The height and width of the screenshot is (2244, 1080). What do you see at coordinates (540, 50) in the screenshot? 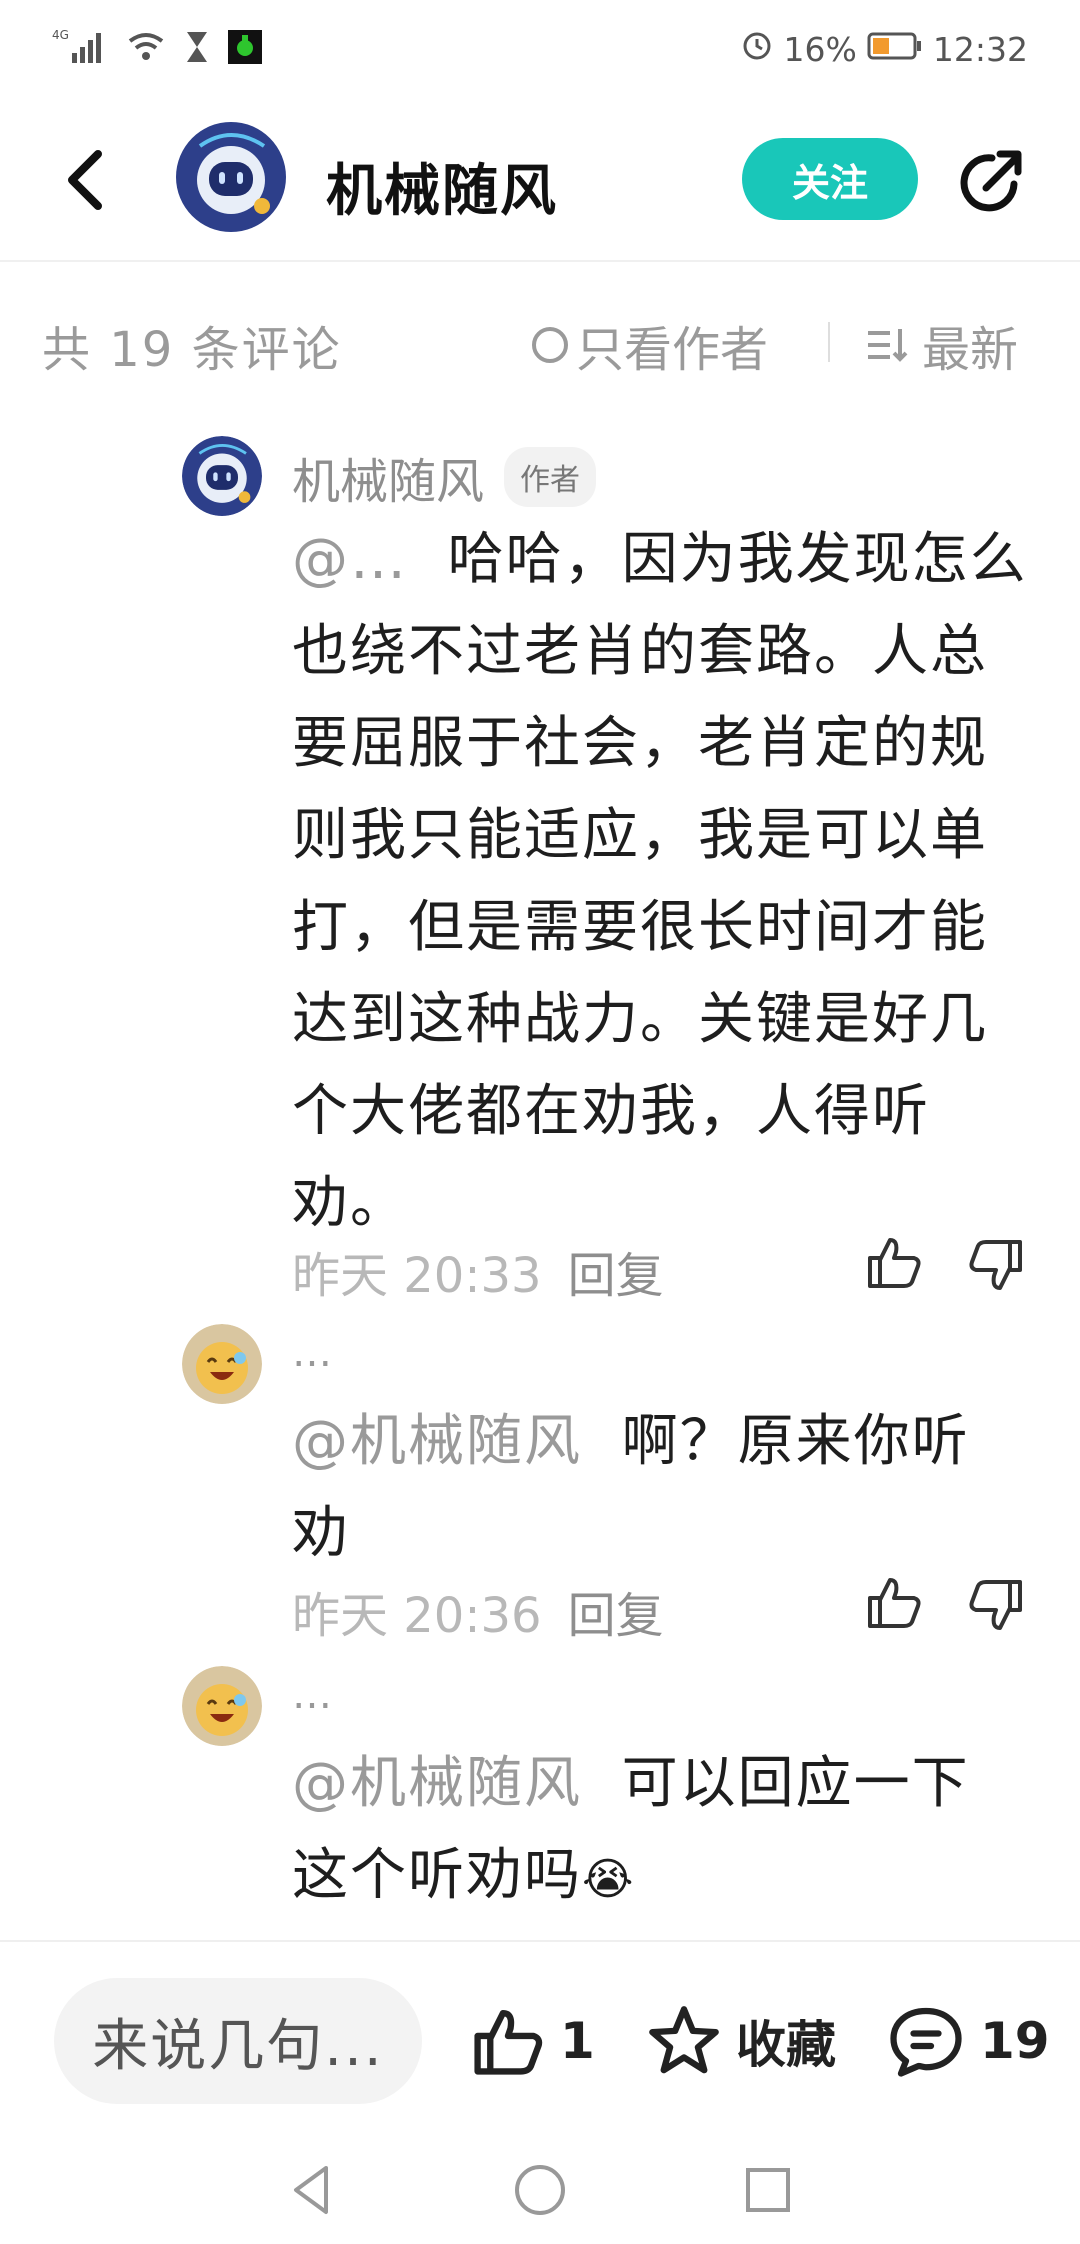
I see `status-bar: 4G 16% 12:32` at bounding box center [540, 50].